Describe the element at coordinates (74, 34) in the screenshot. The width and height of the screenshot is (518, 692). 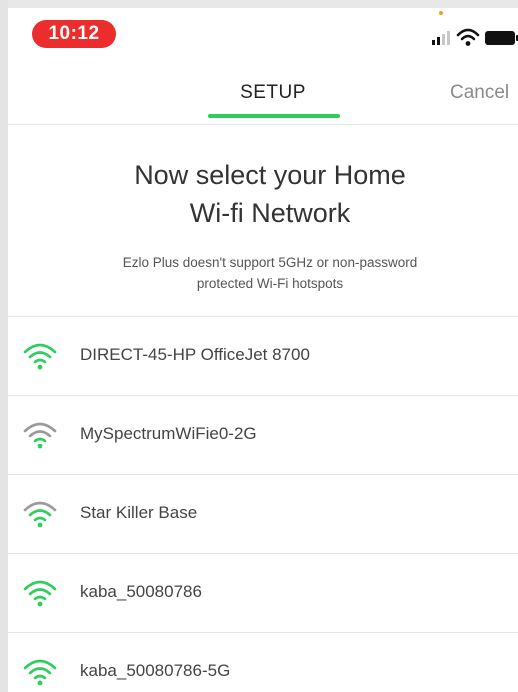
I see `status-time: 10:12` at that location.